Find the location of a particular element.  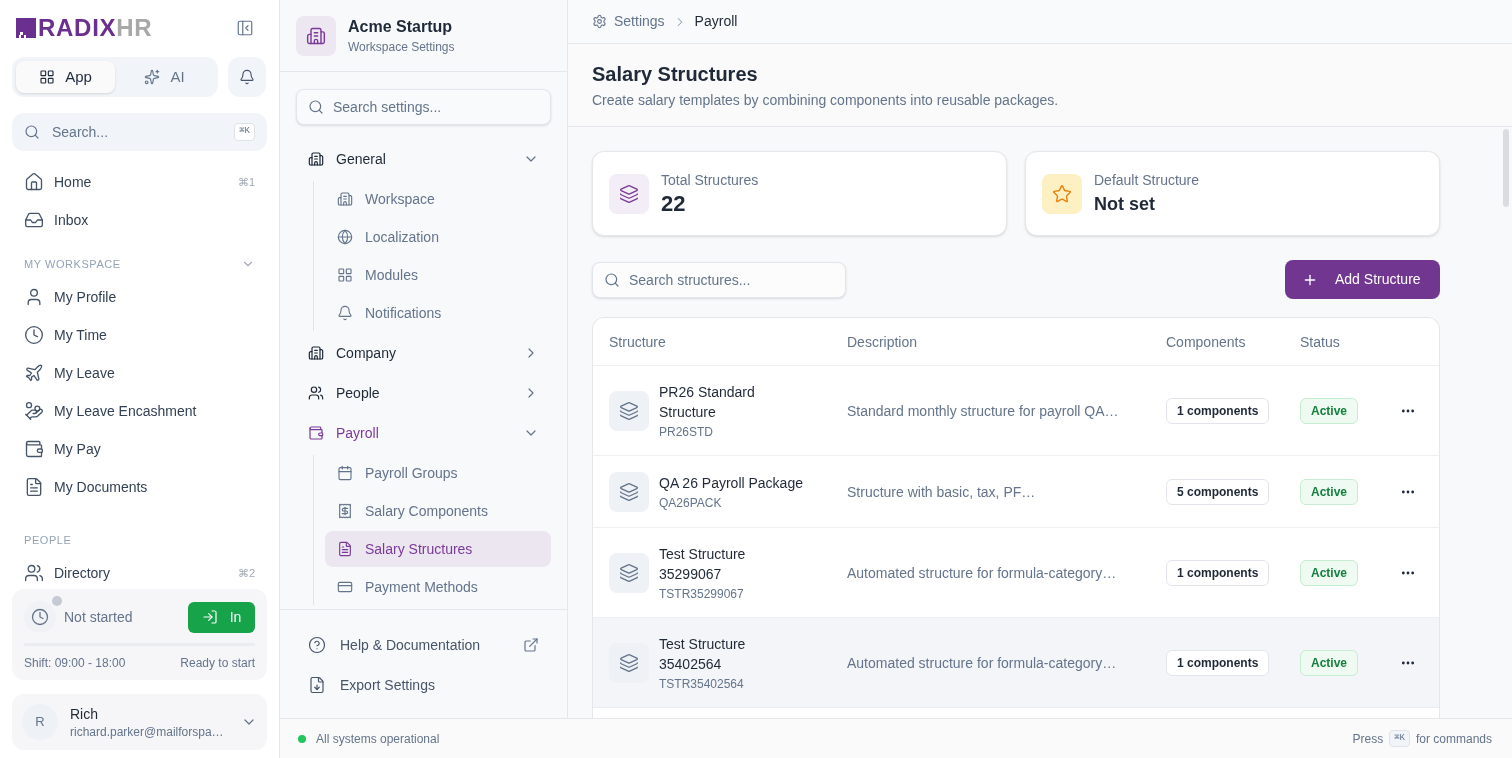

inbox-icon is located at coordinates (34, 220).